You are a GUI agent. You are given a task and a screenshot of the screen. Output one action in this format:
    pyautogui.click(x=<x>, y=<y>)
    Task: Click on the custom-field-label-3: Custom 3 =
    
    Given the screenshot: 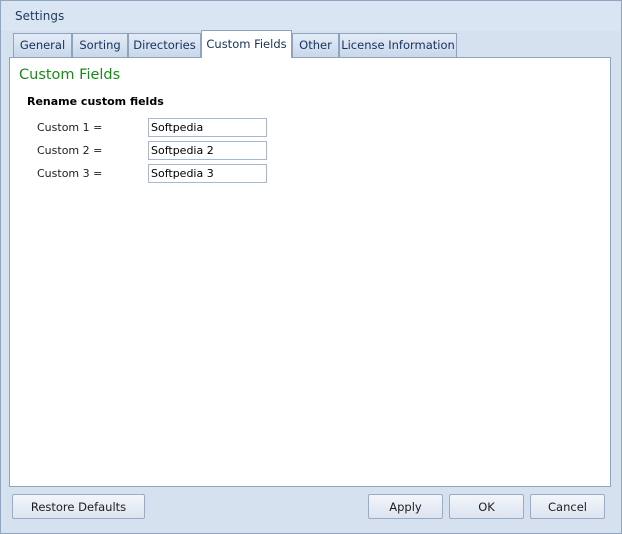 What is the action you would take?
    pyautogui.click(x=70, y=173)
    